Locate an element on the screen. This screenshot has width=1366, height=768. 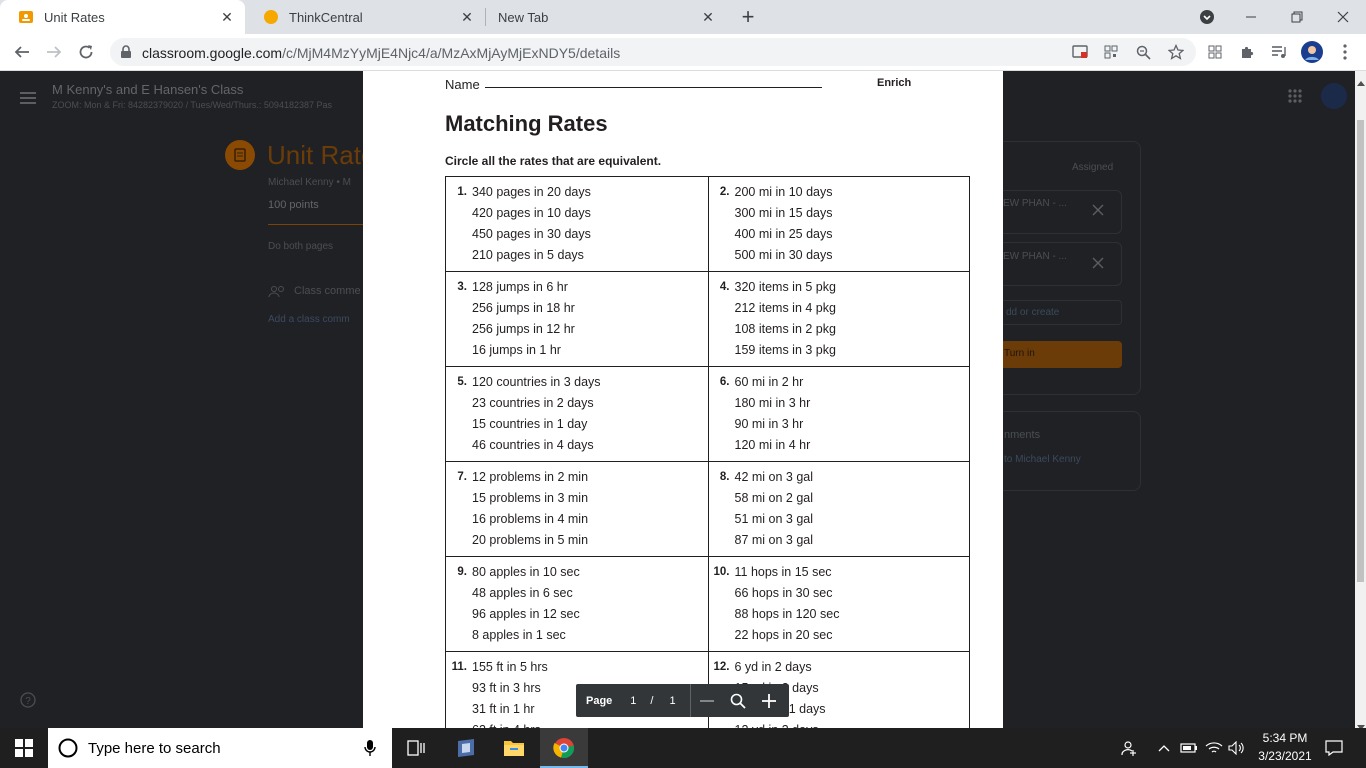
name-line is located at coordinates (653, 87).